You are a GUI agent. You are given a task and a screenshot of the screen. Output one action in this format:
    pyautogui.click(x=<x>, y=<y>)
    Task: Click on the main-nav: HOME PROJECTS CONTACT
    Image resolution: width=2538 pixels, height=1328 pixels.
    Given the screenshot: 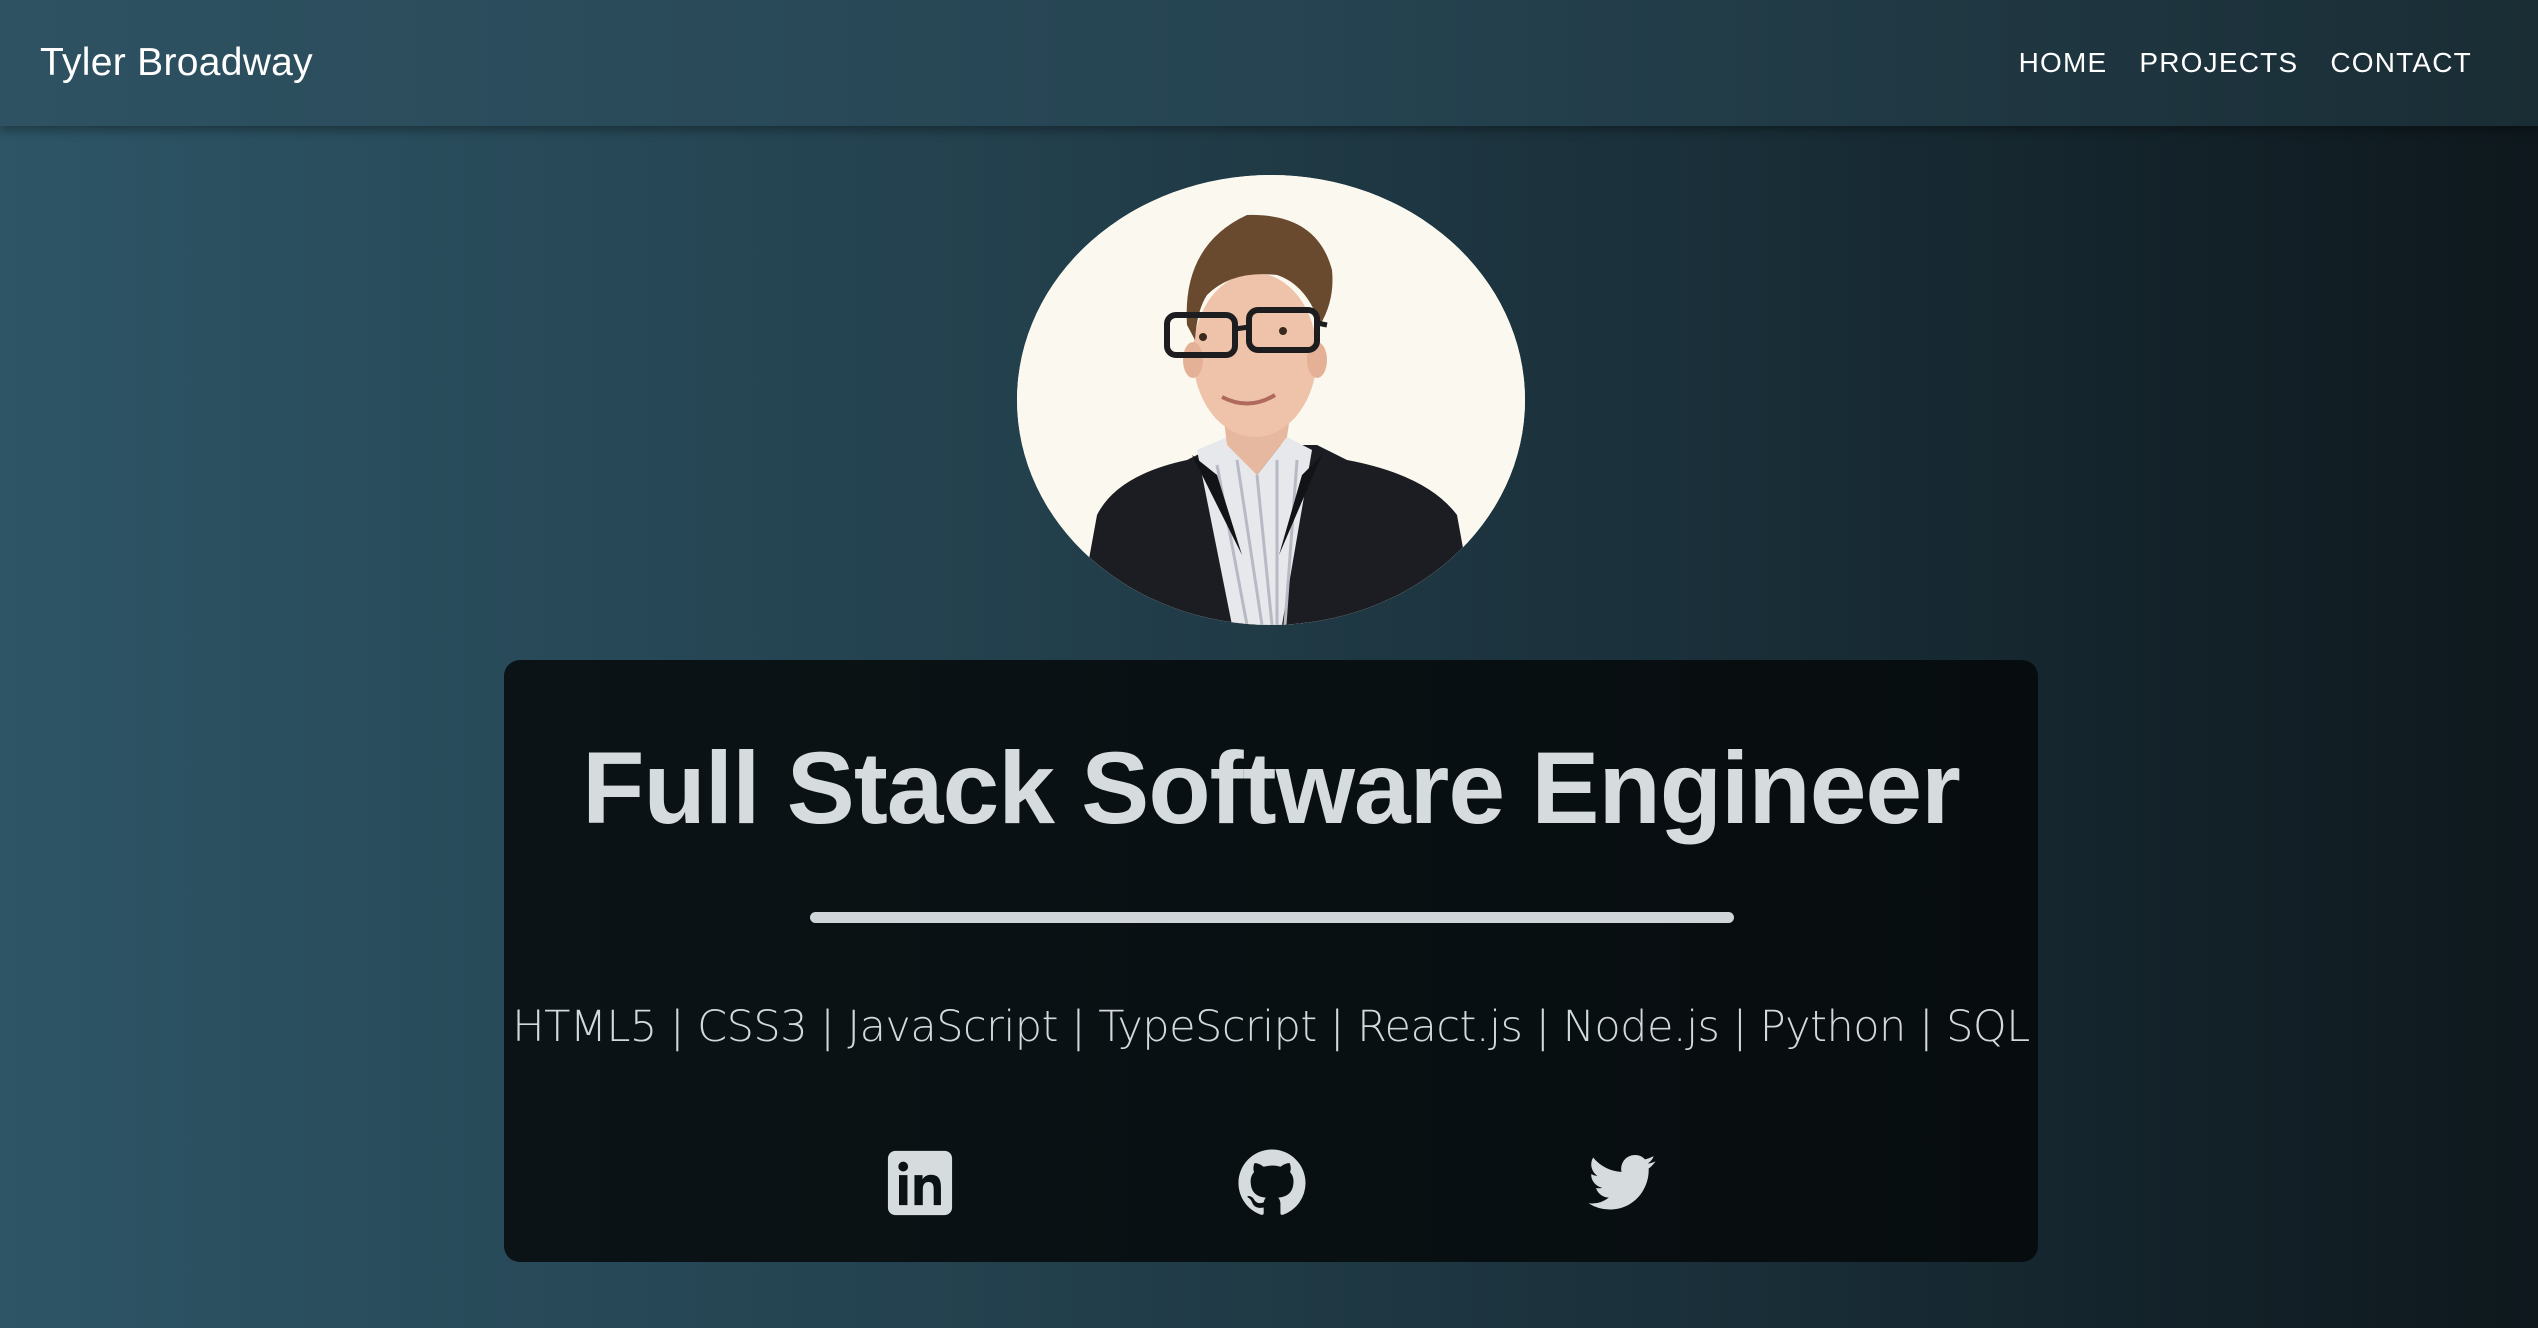 What is the action you would take?
    pyautogui.click(x=2245, y=63)
    